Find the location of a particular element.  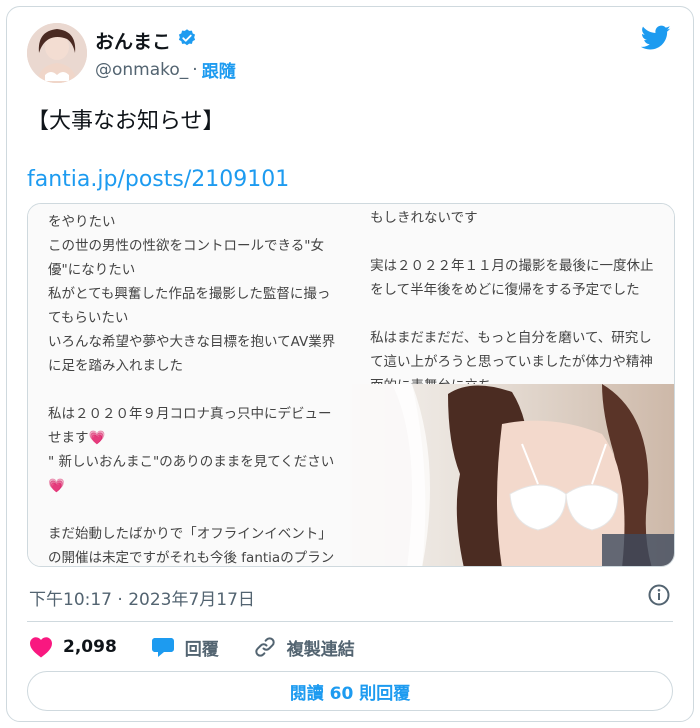

link-icon is located at coordinates (265, 647).